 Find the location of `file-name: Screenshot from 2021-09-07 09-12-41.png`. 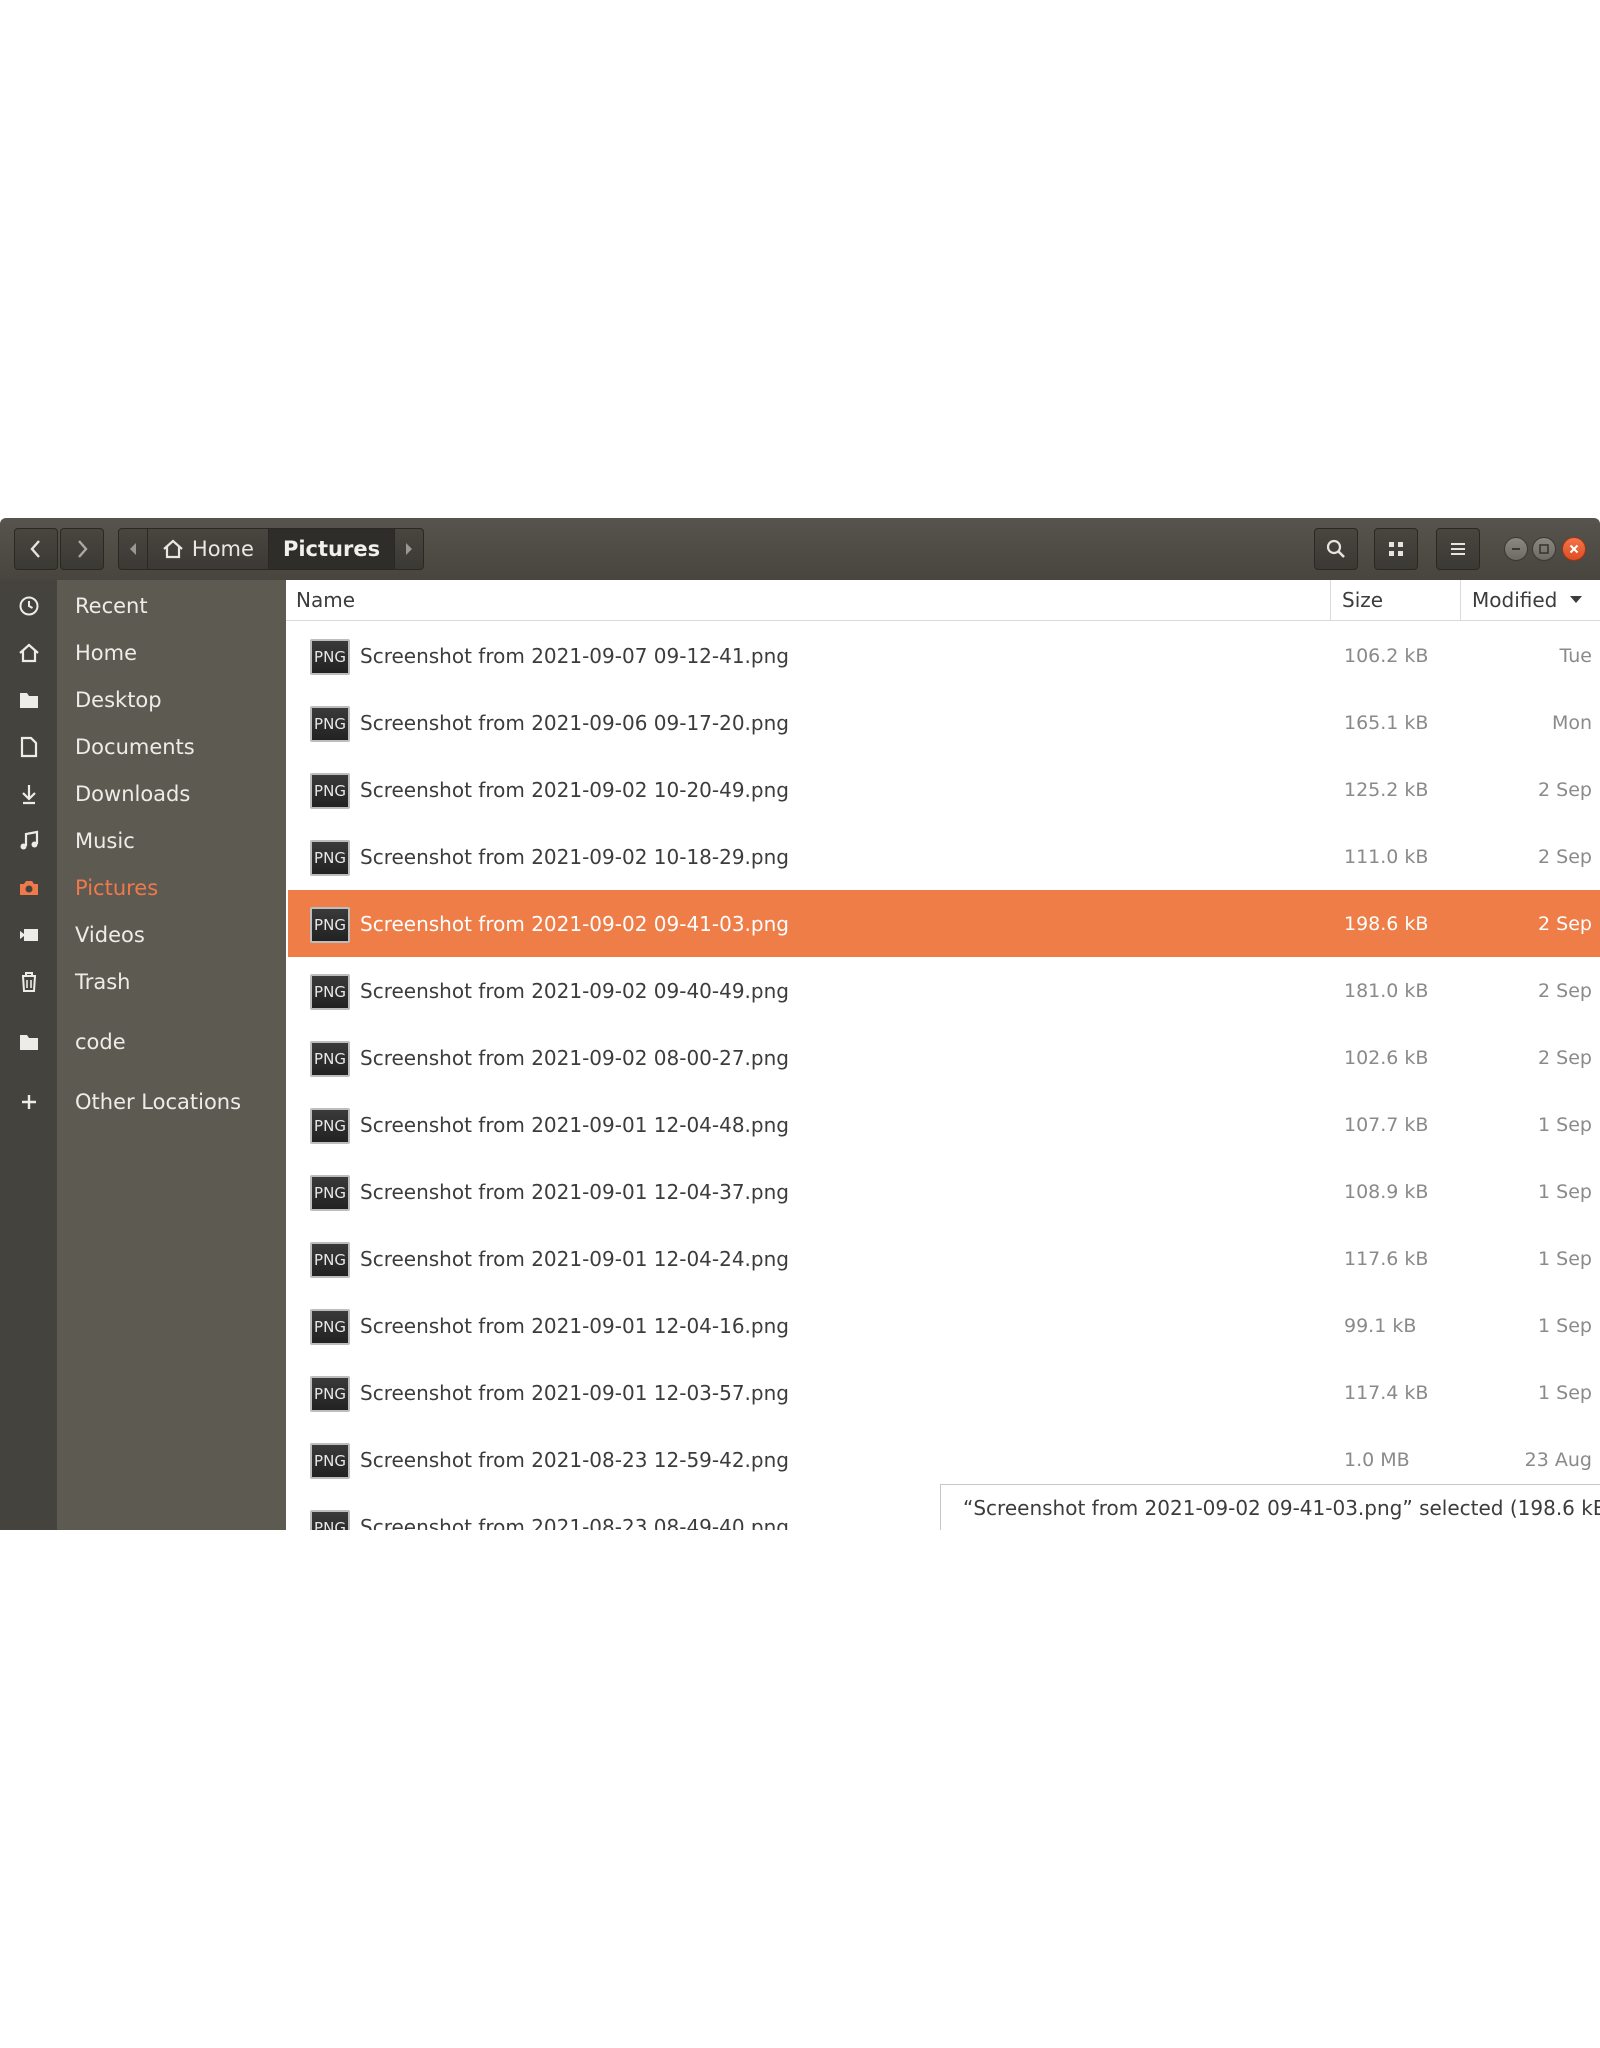

file-name: Screenshot from 2021-09-07 09-12-41.png is located at coordinates (574, 655).